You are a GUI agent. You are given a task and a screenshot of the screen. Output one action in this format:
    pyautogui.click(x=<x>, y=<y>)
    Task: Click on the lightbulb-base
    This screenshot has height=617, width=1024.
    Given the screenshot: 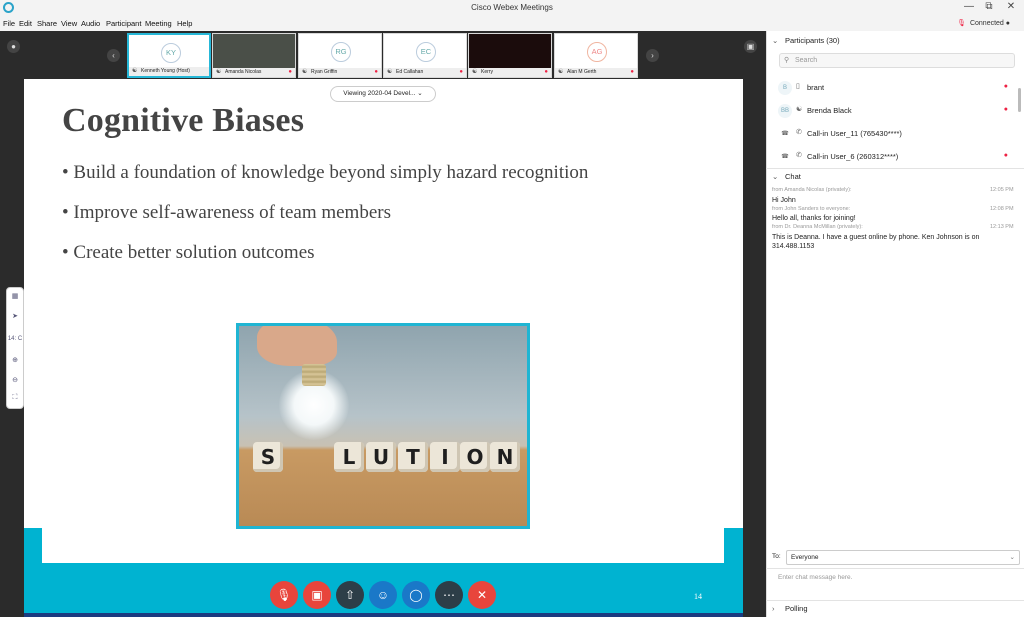 What is the action you would take?
    pyautogui.click(x=314, y=375)
    